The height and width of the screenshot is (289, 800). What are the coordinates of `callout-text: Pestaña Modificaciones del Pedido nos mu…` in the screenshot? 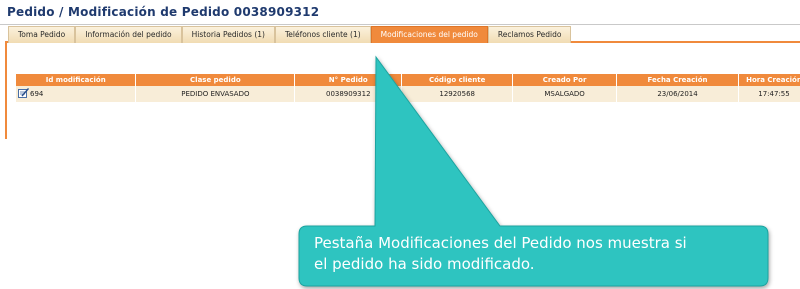 It's located at (539, 254).